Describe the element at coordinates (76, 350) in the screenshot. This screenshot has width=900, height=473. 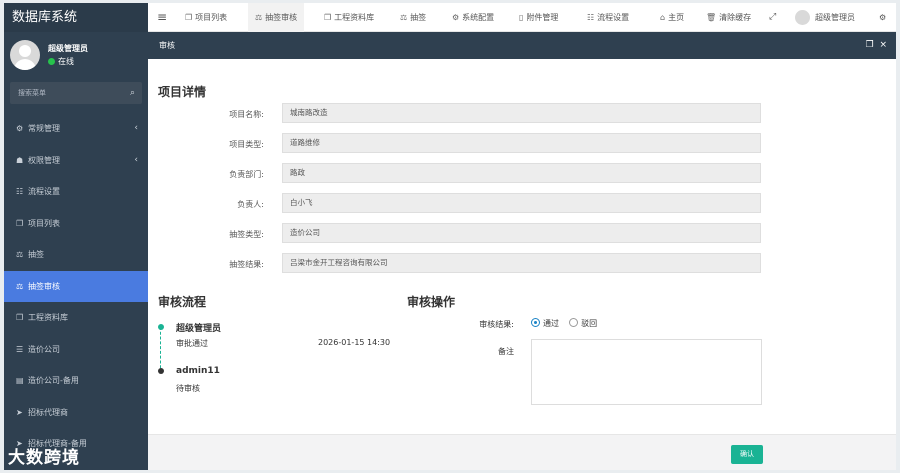
I see `sidebar-item-cost-company: ☰ 造价公司` at that location.